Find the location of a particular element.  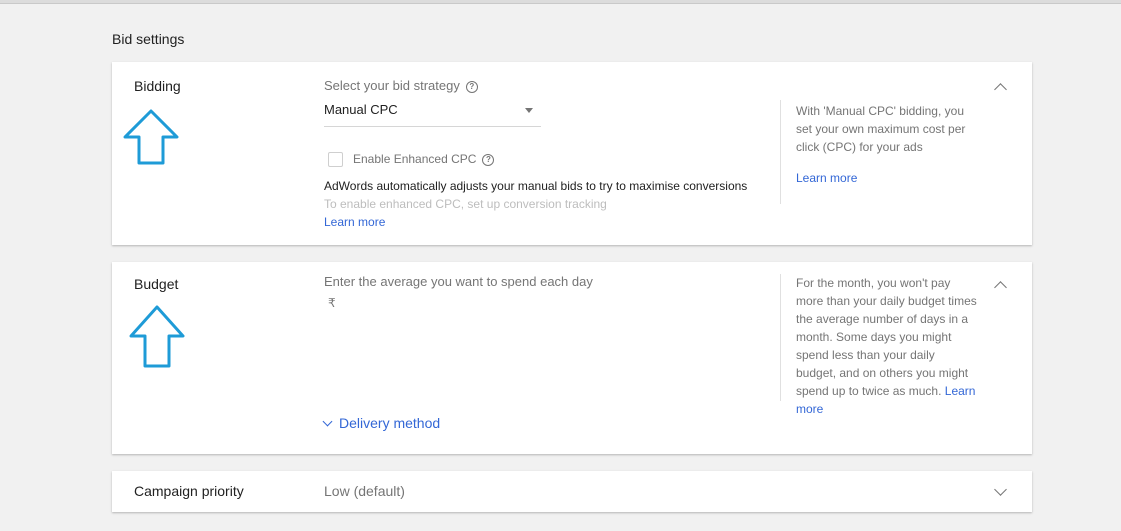

currency-symbol: ₹ is located at coordinates (332, 303).